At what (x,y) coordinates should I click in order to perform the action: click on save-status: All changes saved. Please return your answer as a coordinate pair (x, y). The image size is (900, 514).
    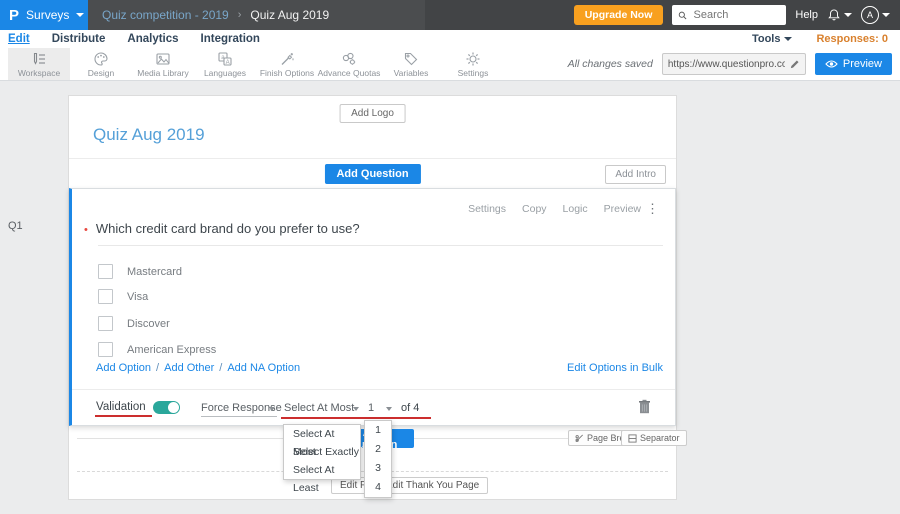
    Looking at the image, I should click on (610, 64).